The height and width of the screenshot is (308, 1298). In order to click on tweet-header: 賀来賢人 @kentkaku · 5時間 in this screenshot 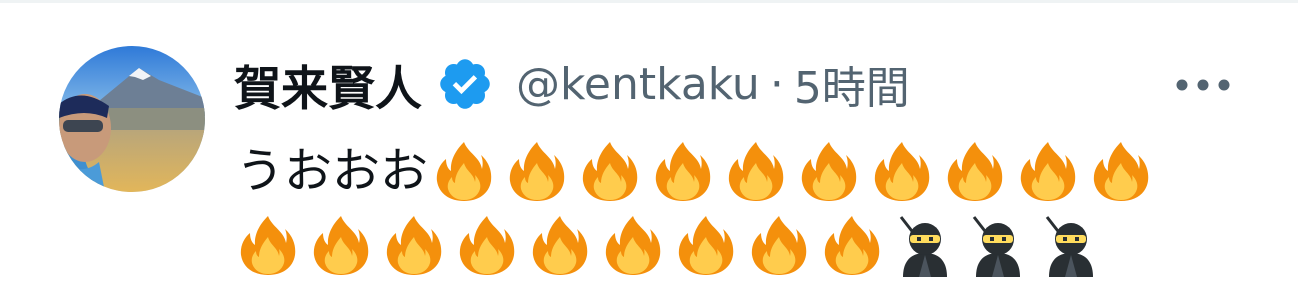, I will do `click(572, 84)`.